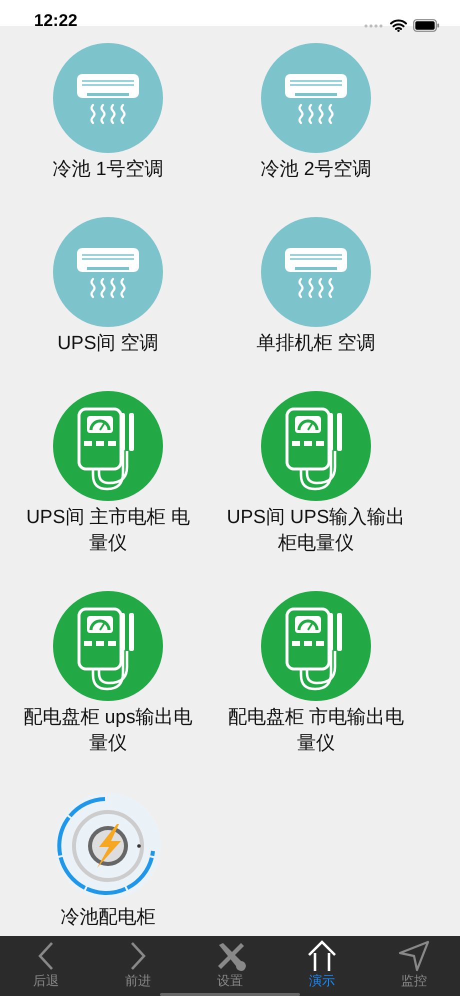 The height and width of the screenshot is (996, 460). Describe the element at coordinates (426, 25) in the screenshot. I see `battery-icon` at that location.